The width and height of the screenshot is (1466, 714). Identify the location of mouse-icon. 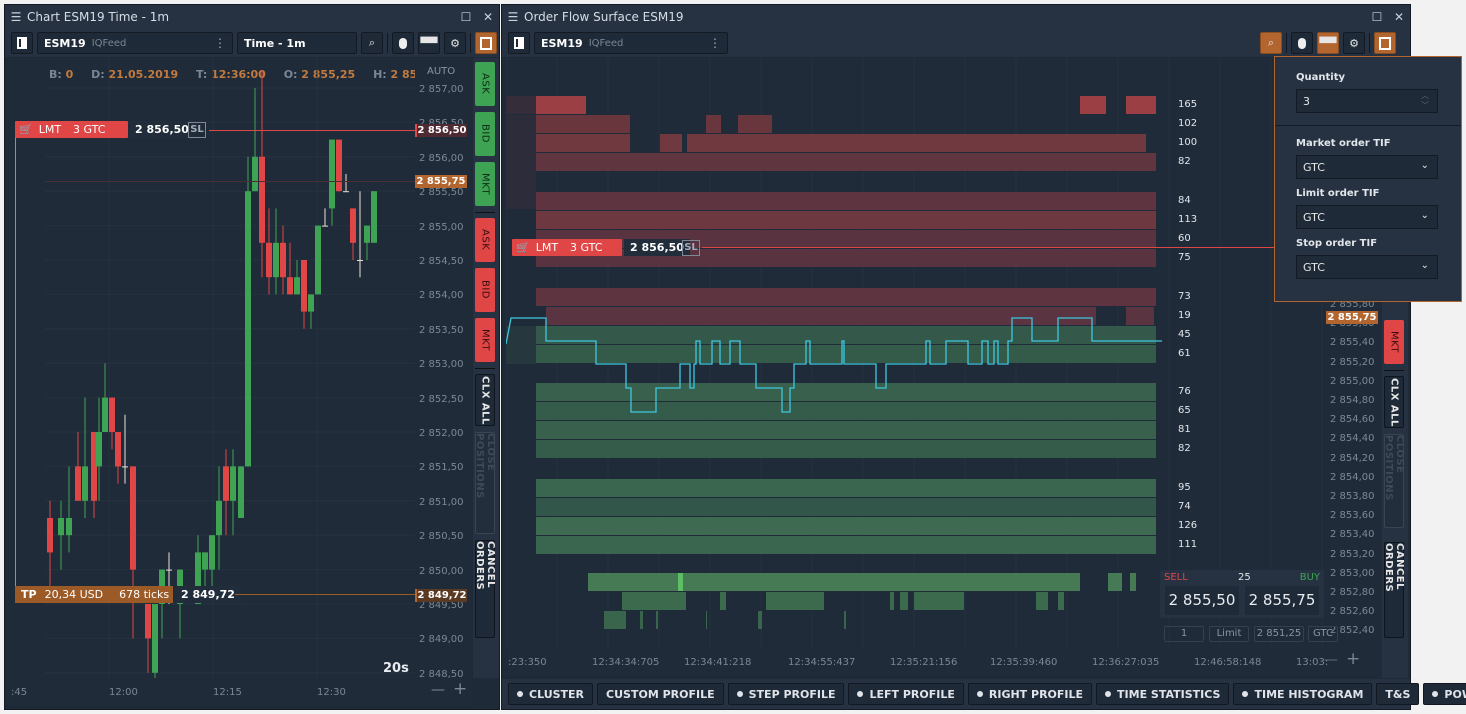
(403, 43).